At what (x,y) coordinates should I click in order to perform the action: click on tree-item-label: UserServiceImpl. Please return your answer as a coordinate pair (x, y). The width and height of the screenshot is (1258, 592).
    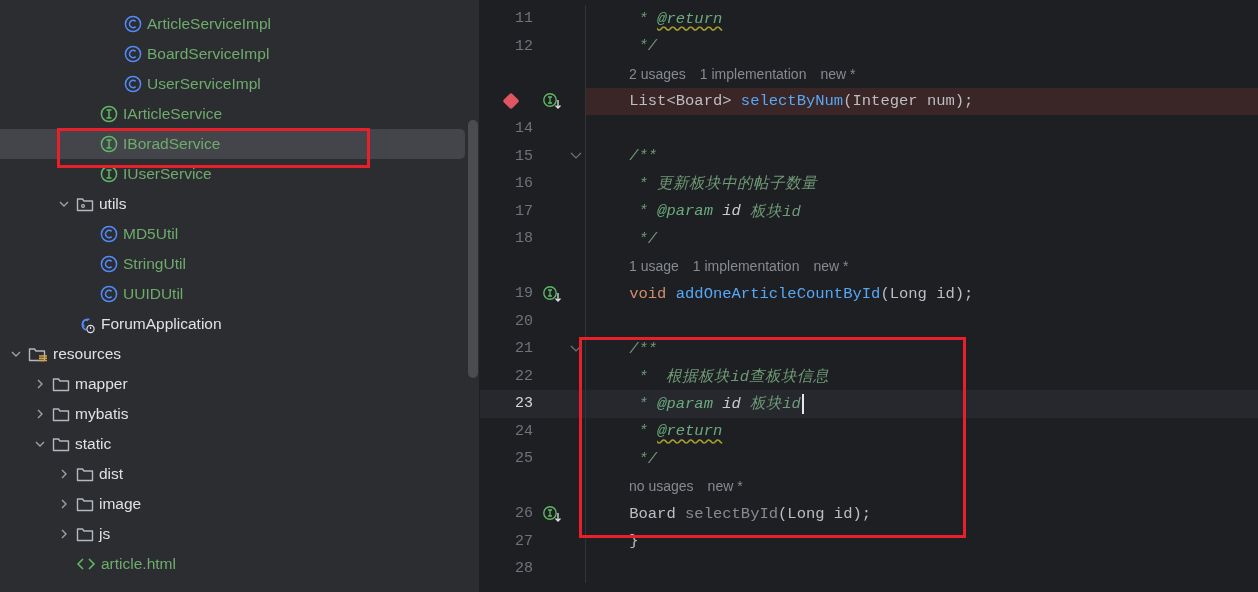
    Looking at the image, I should click on (204, 84).